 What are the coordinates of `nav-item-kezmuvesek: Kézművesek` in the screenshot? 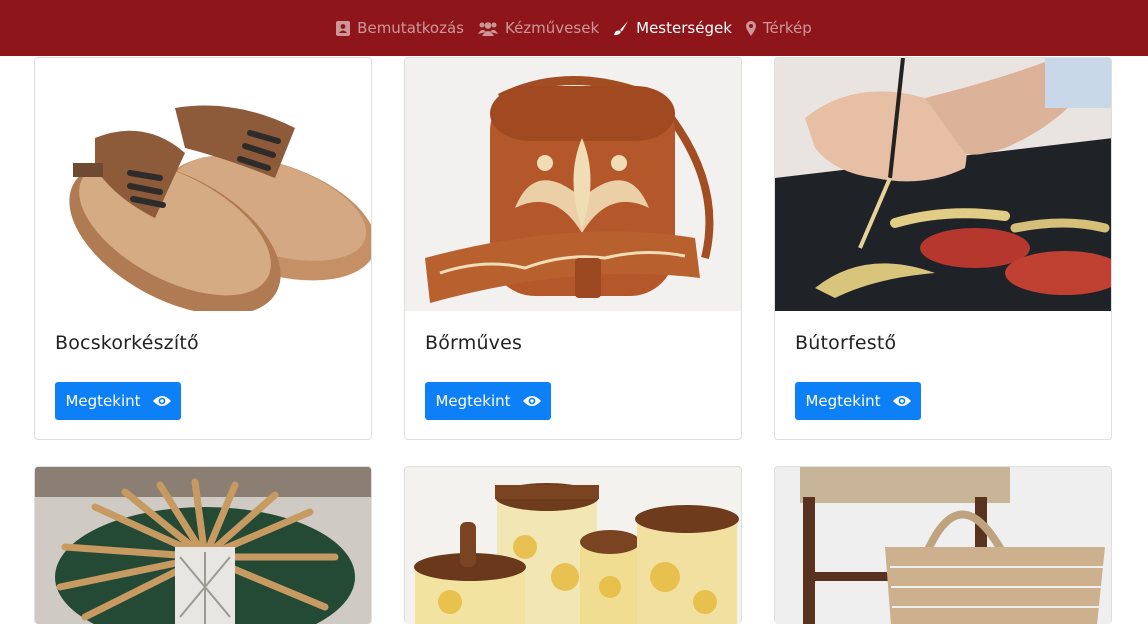 It's located at (538, 28).